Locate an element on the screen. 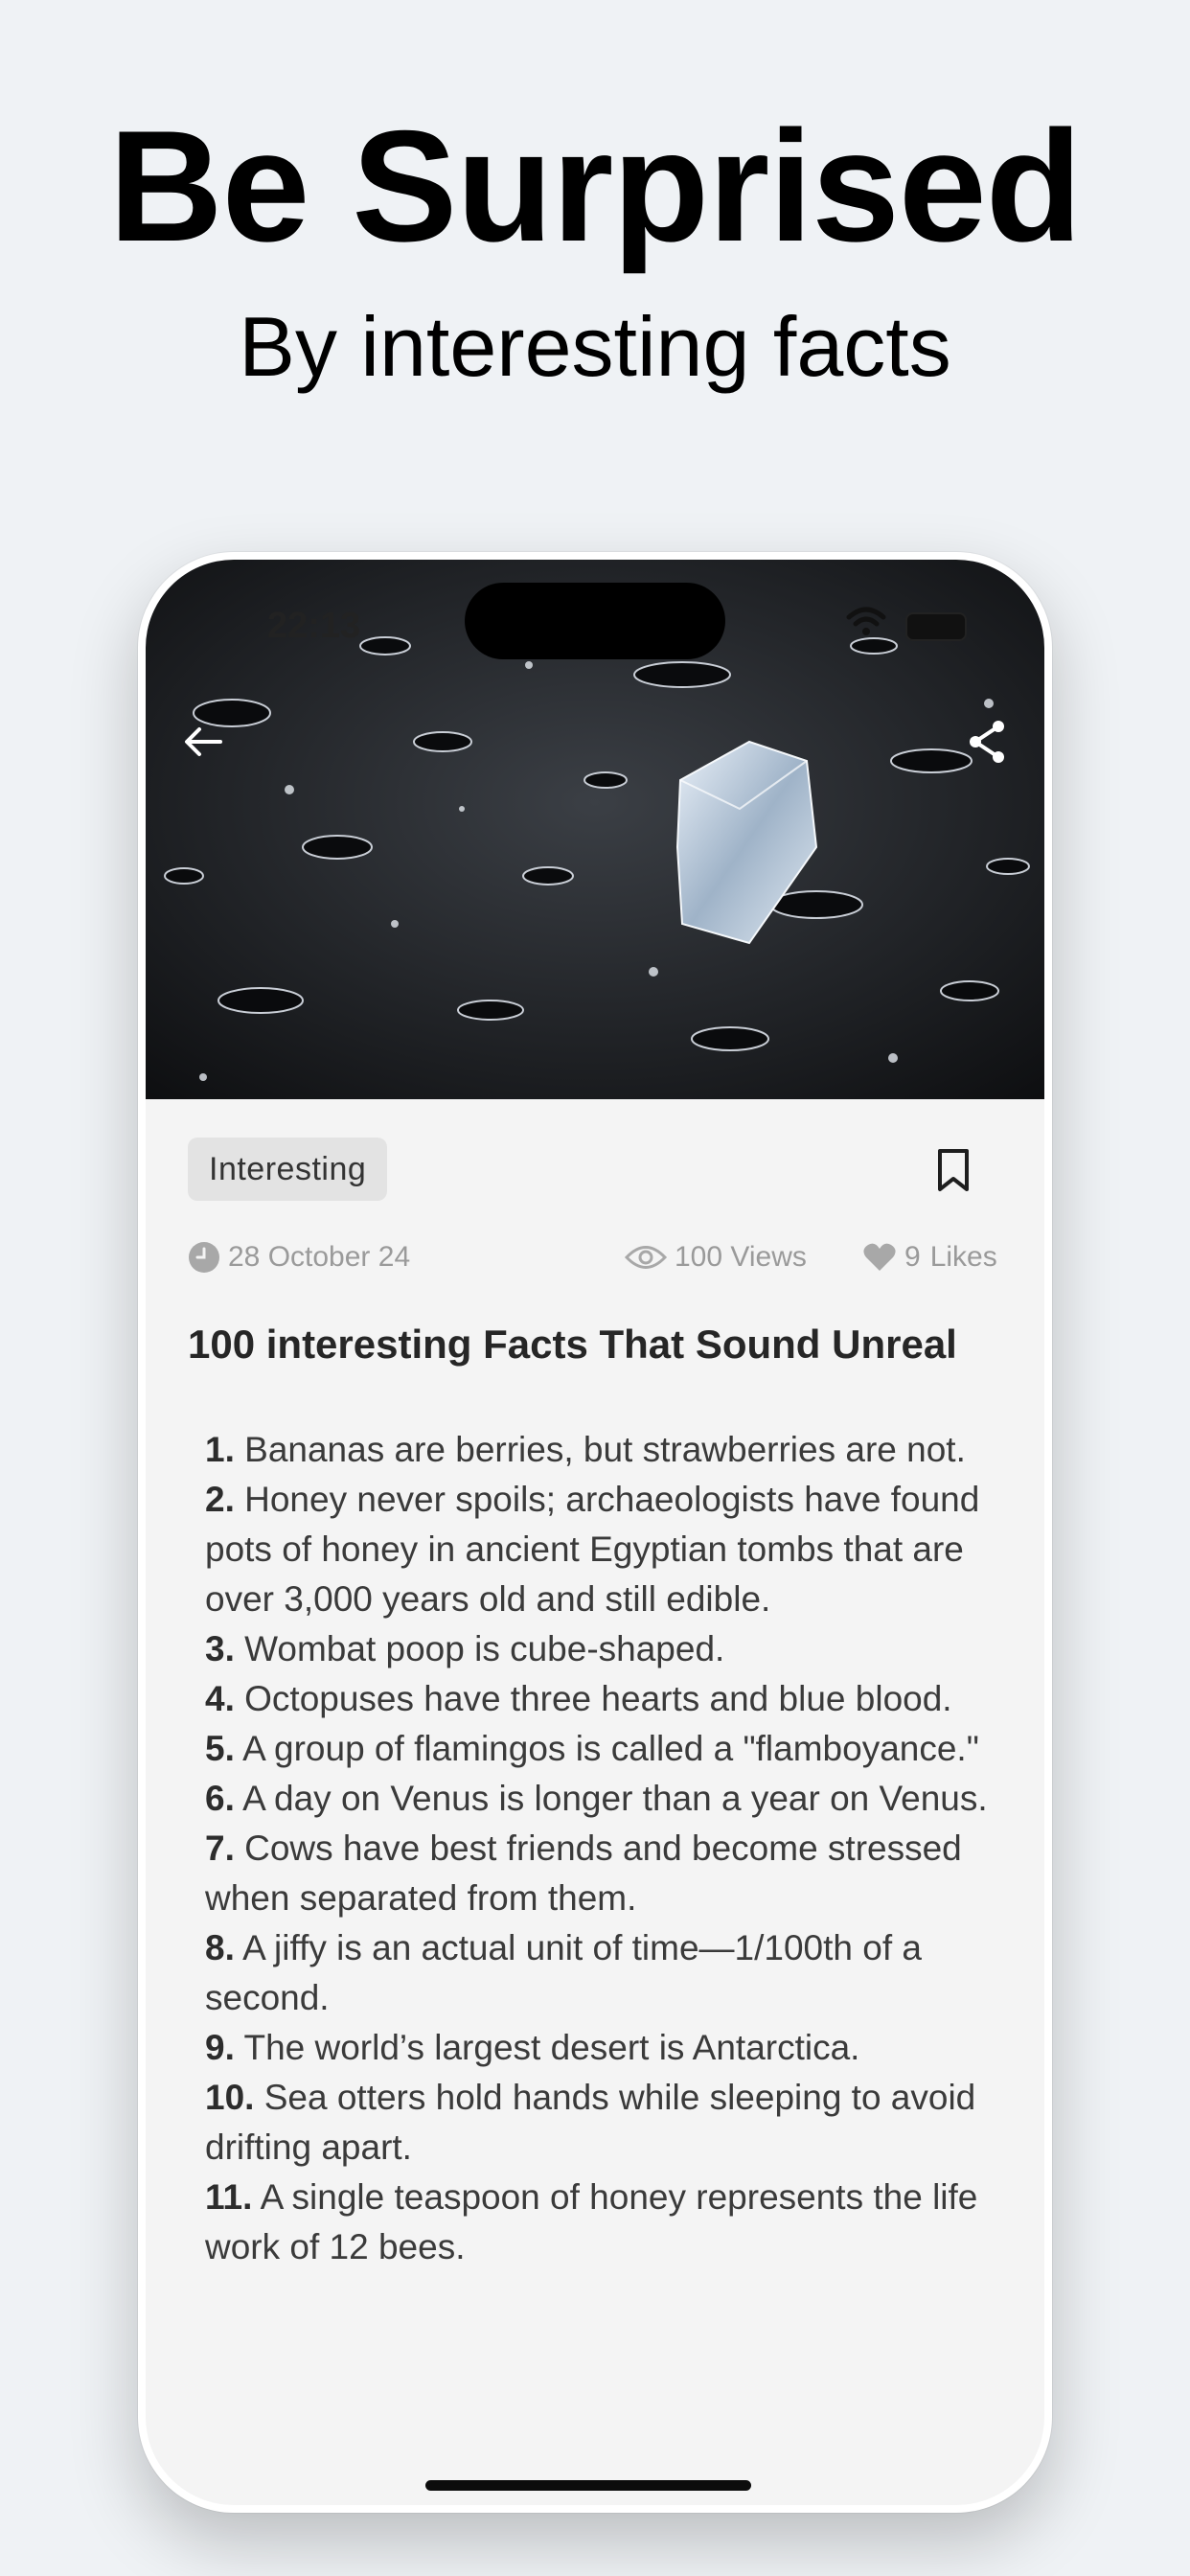 The image size is (1190, 2576). fact-number: 10. is located at coordinates (230, 2097).